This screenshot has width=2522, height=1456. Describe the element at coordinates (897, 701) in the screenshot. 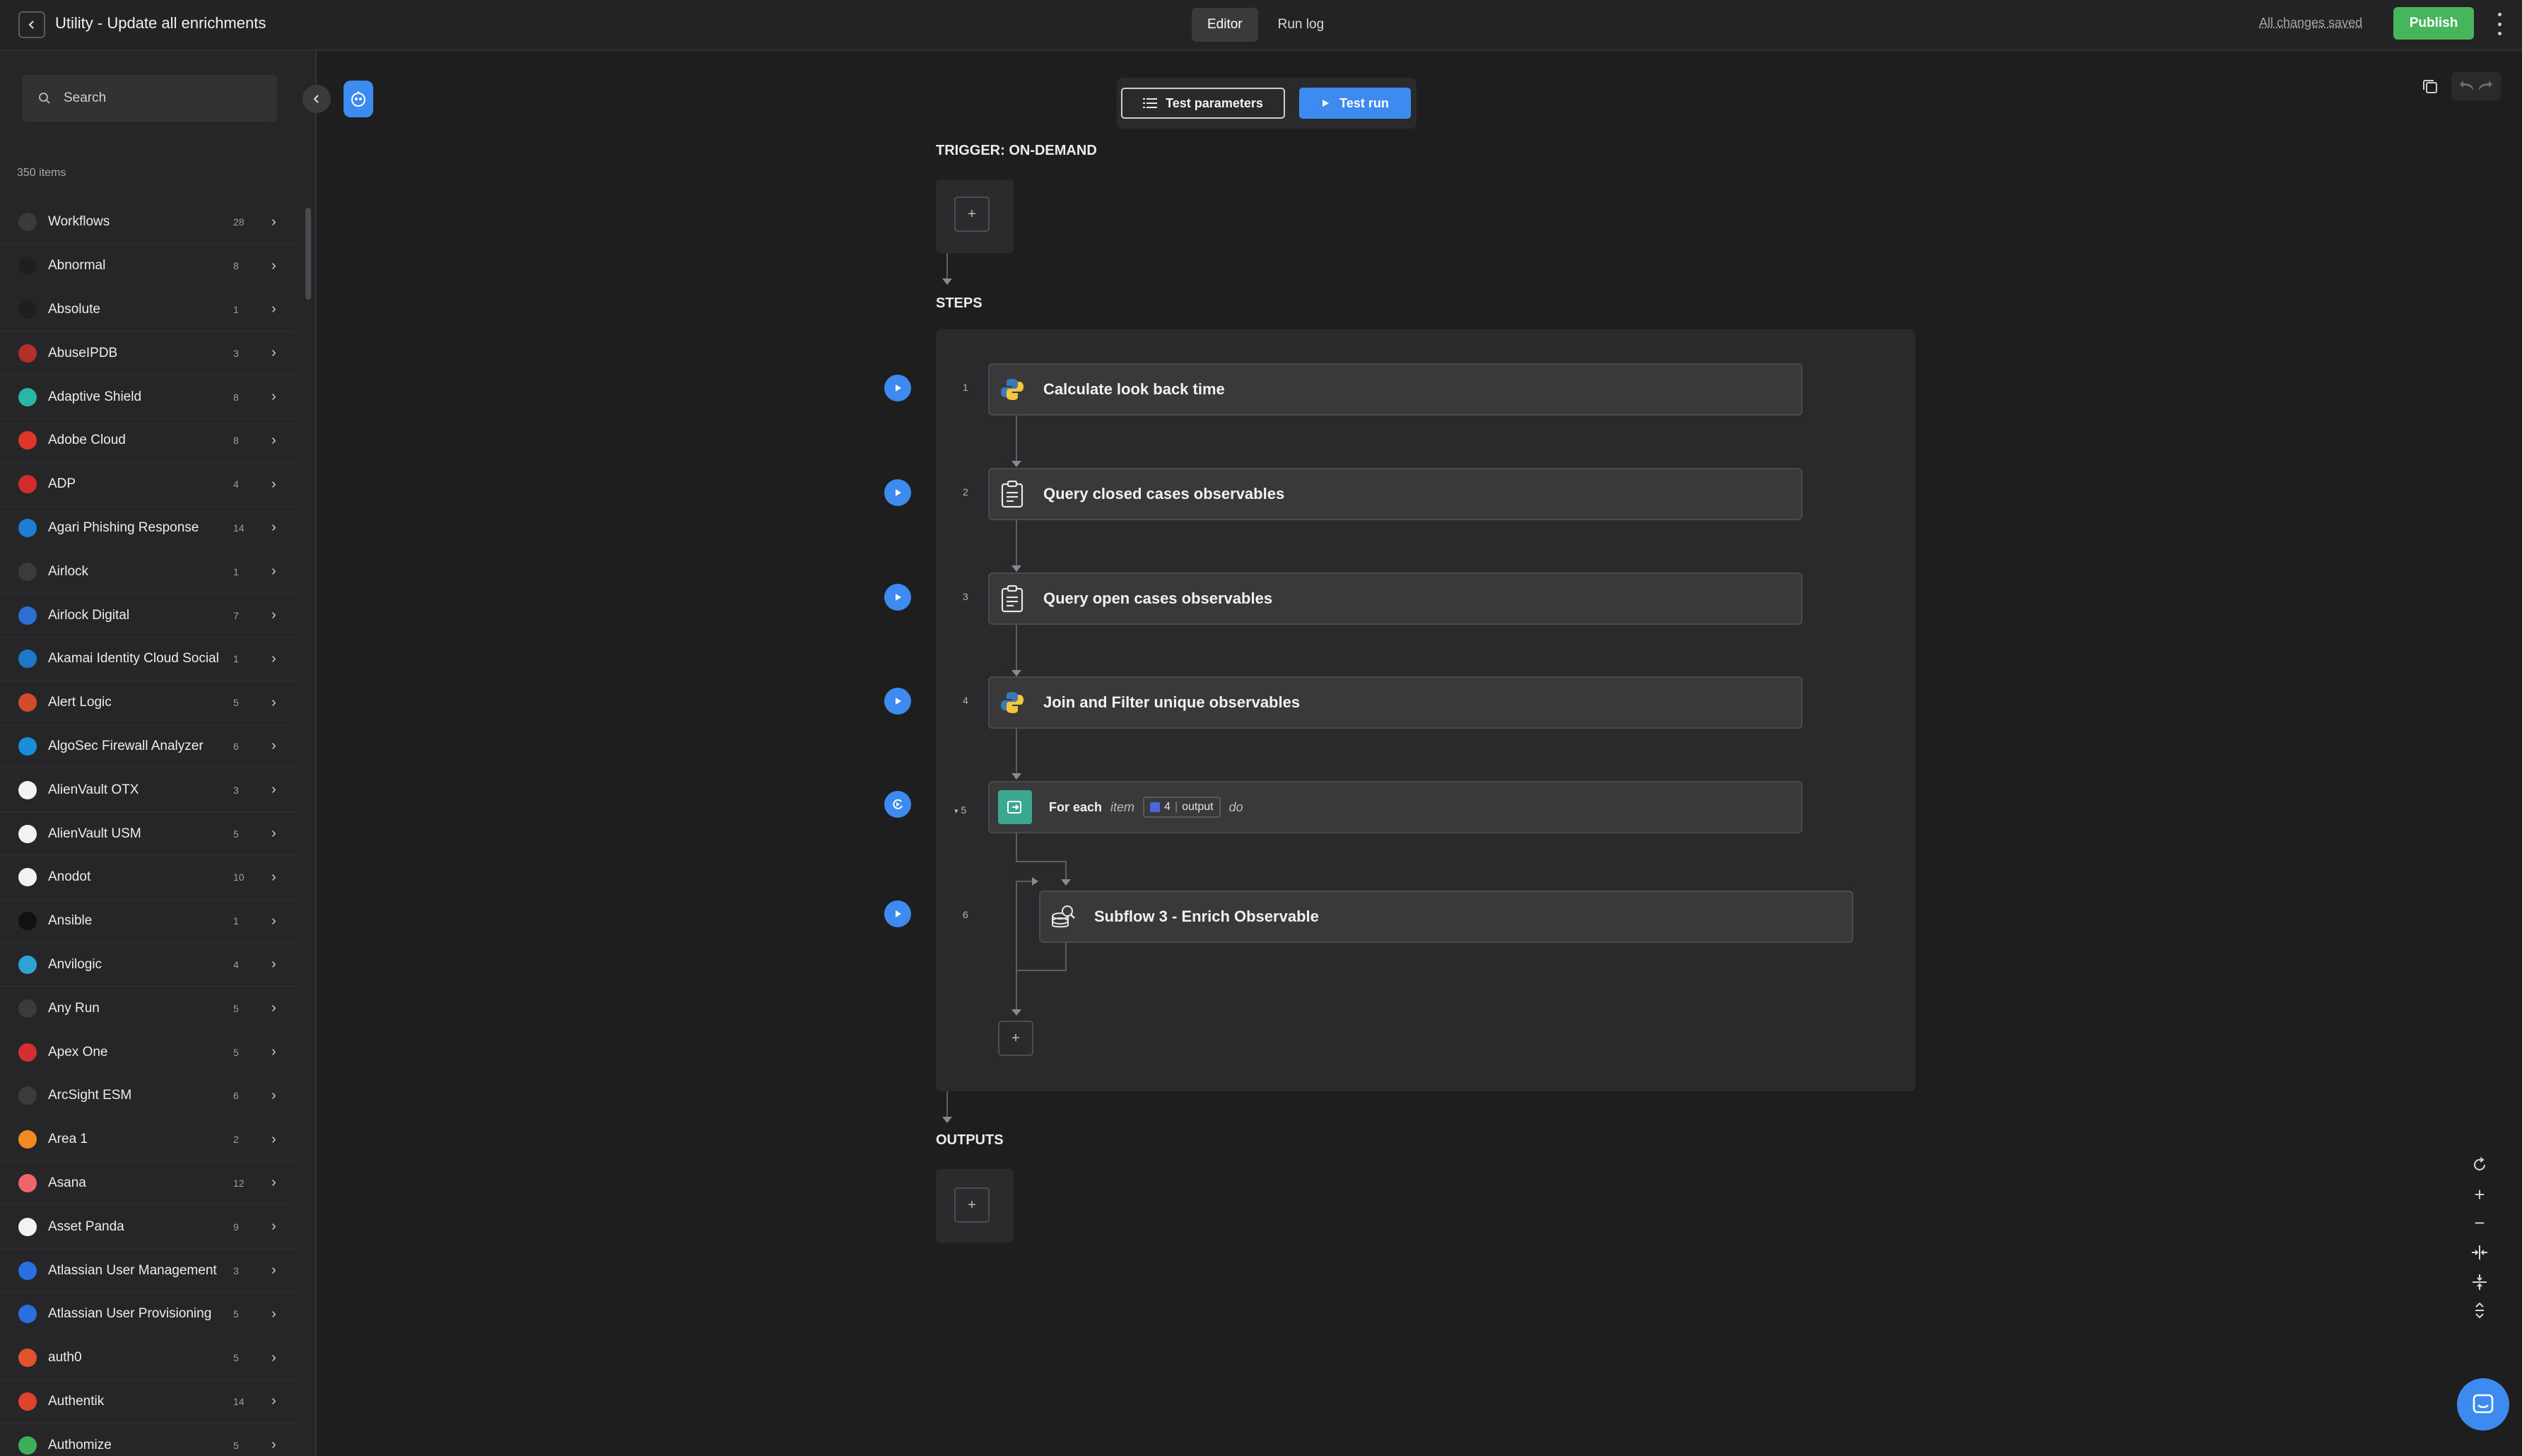

I see `run-step-4-button` at that location.